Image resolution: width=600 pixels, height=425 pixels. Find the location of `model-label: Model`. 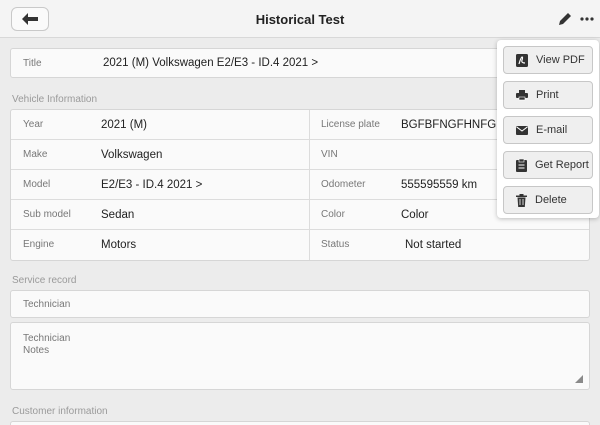

model-label: Model is located at coordinates (37, 184).